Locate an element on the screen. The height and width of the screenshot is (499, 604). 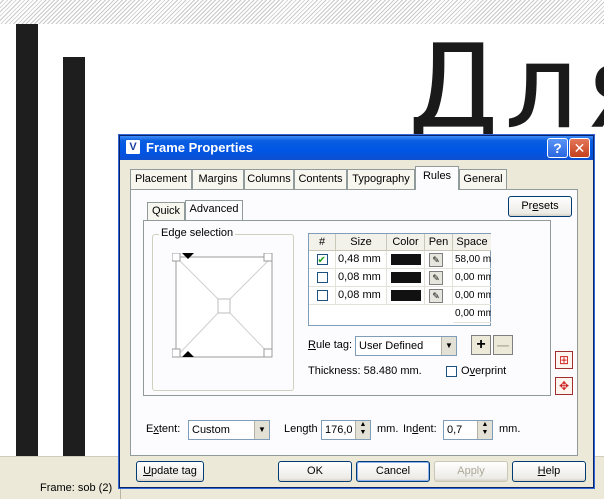
indent-label: Indent: is located at coordinates (420, 429).